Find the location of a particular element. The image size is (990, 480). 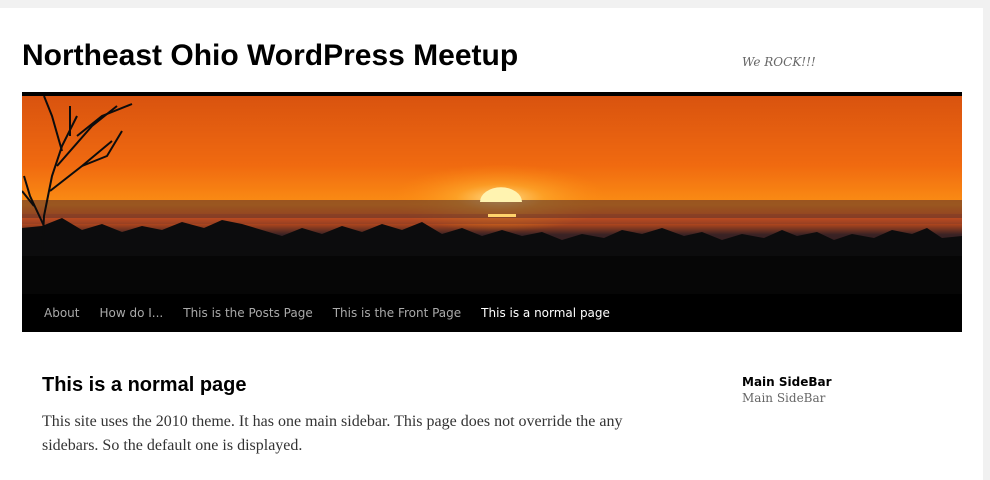

sun-reflection is located at coordinates (502, 215).